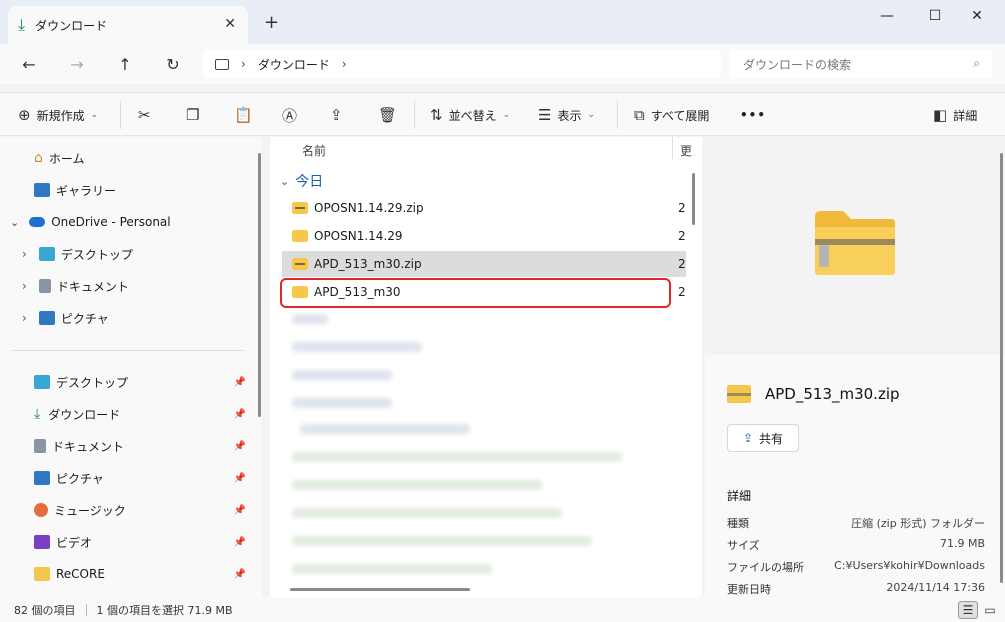  I want to click on search-input: ダウンロードの検索 ⌕, so click(860, 64).